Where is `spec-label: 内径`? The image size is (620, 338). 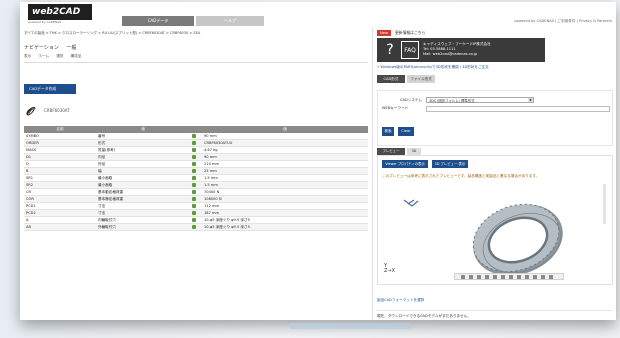
spec-label: 内径 is located at coordinates (143, 157).